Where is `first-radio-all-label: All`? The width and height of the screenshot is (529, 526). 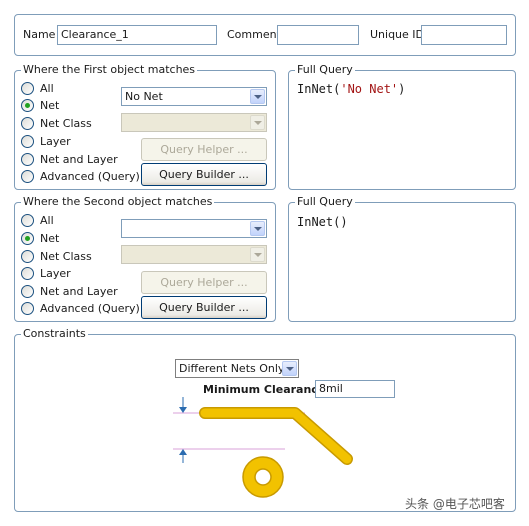 first-radio-all-label: All is located at coordinates (47, 88).